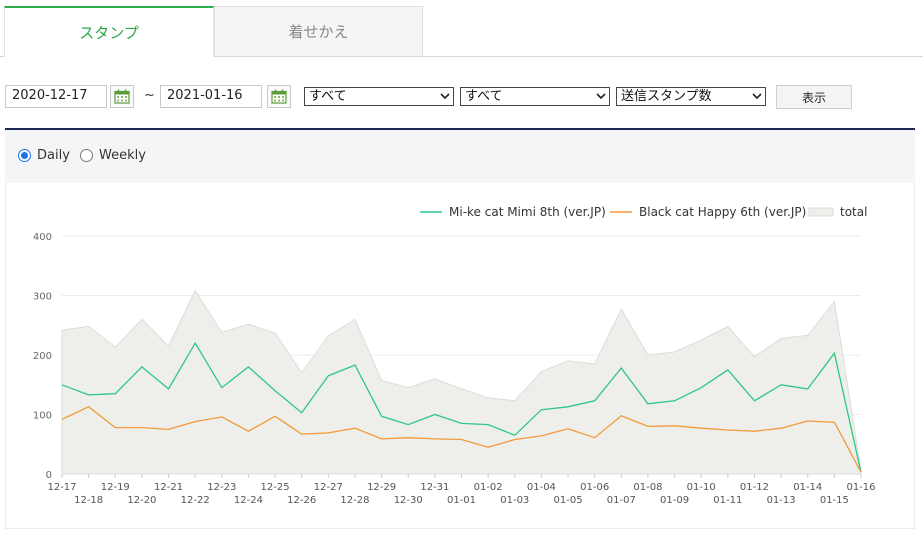 This screenshot has width=923, height=535. What do you see at coordinates (379, 96) in the screenshot?
I see `category-select: すべて` at bounding box center [379, 96].